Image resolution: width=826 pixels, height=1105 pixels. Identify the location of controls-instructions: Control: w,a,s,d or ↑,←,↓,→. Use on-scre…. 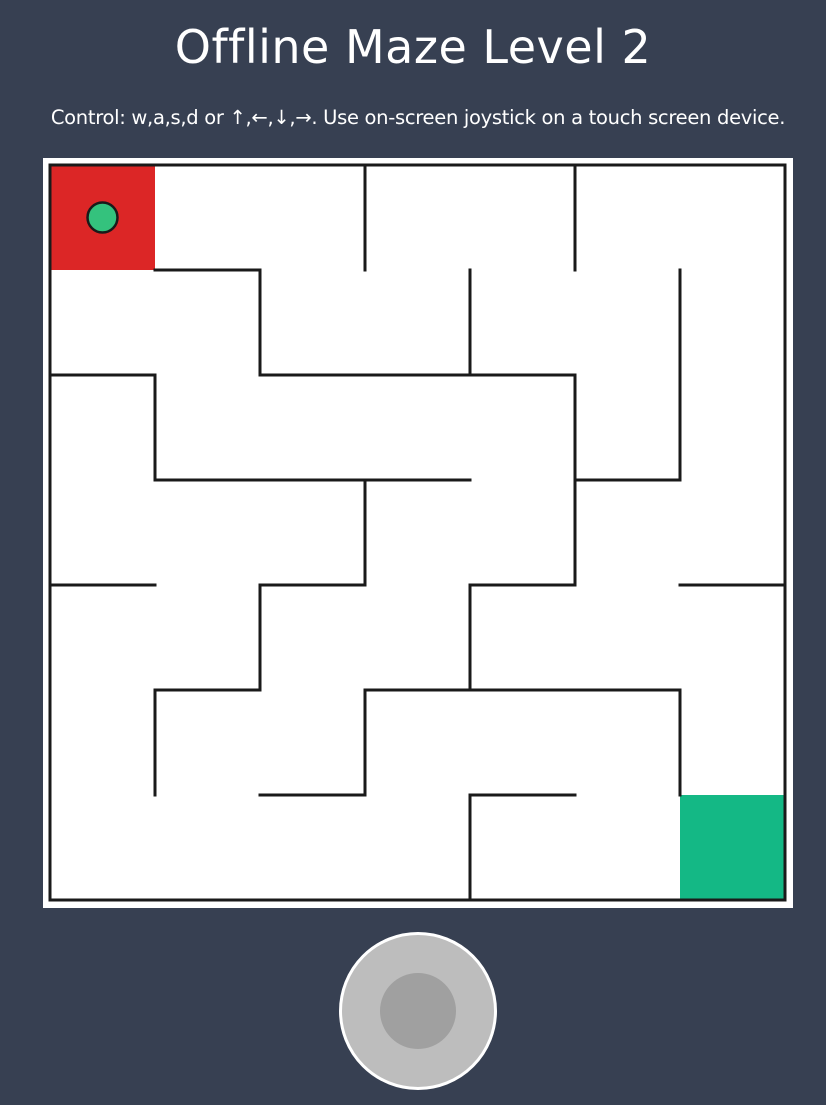
(418, 117).